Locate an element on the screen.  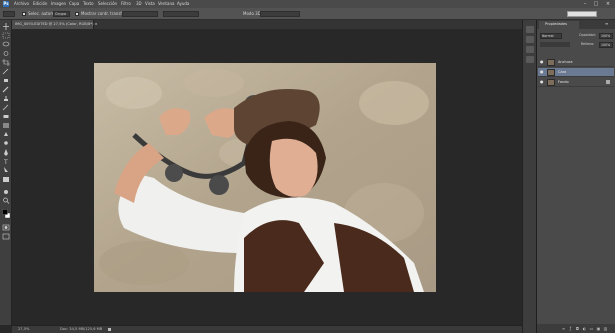
adjustment-layer-icon: ◐ is located at coordinates (584, 328).